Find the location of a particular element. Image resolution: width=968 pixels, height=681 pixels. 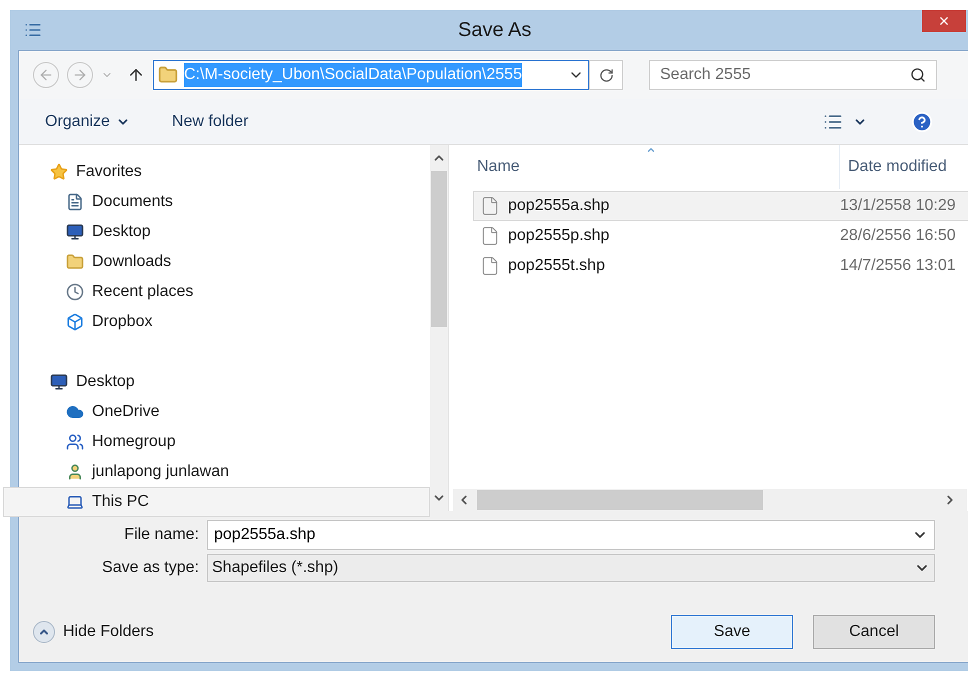

file-row: pop2555t.shp 14/7/2556 13:01 is located at coordinates (720, 266).